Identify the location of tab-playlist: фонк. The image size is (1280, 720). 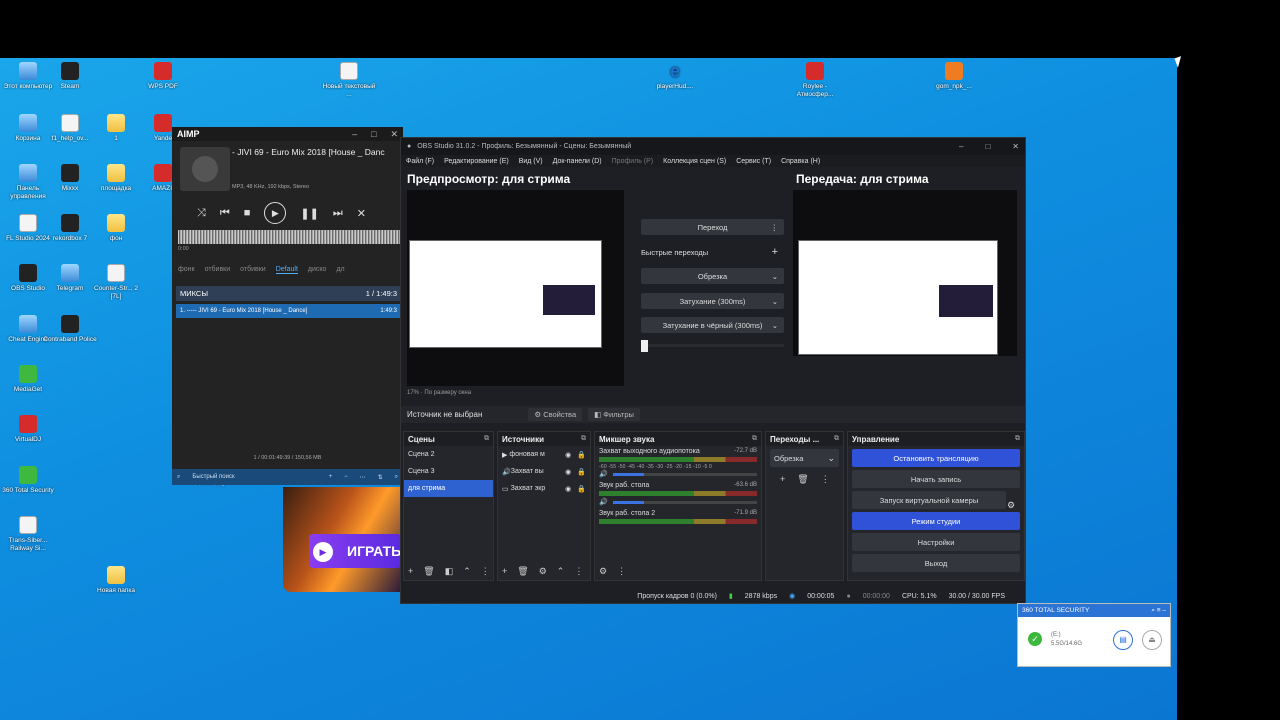
(186, 270).